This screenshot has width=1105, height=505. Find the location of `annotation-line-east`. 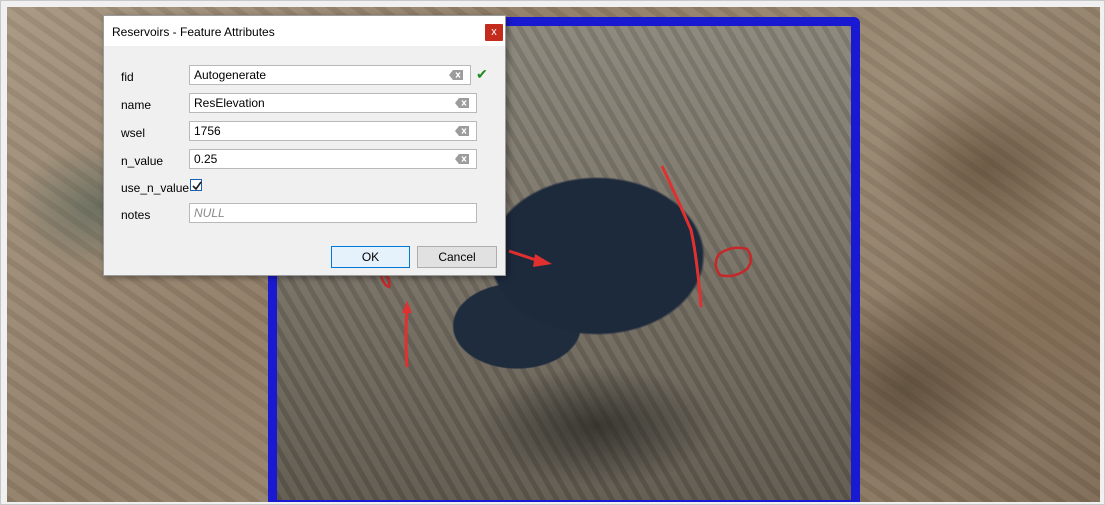

annotation-line-east is located at coordinates (681, 236).